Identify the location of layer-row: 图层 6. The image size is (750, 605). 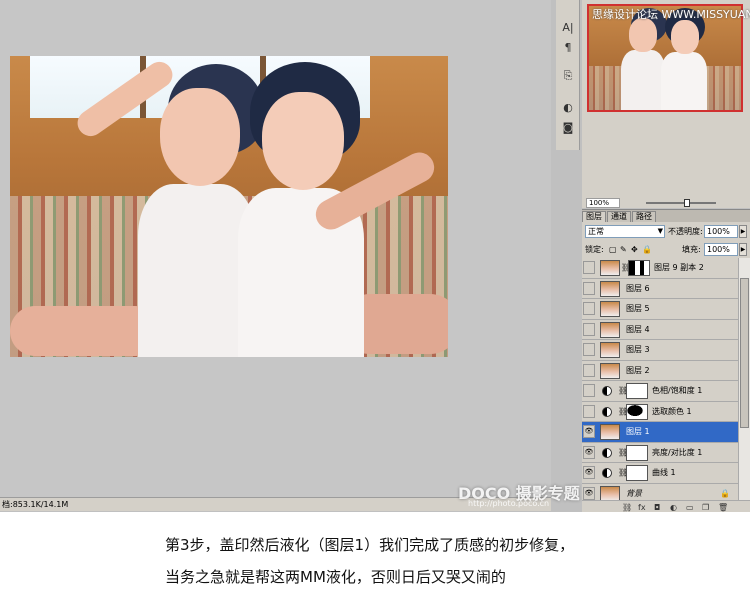
(660, 288).